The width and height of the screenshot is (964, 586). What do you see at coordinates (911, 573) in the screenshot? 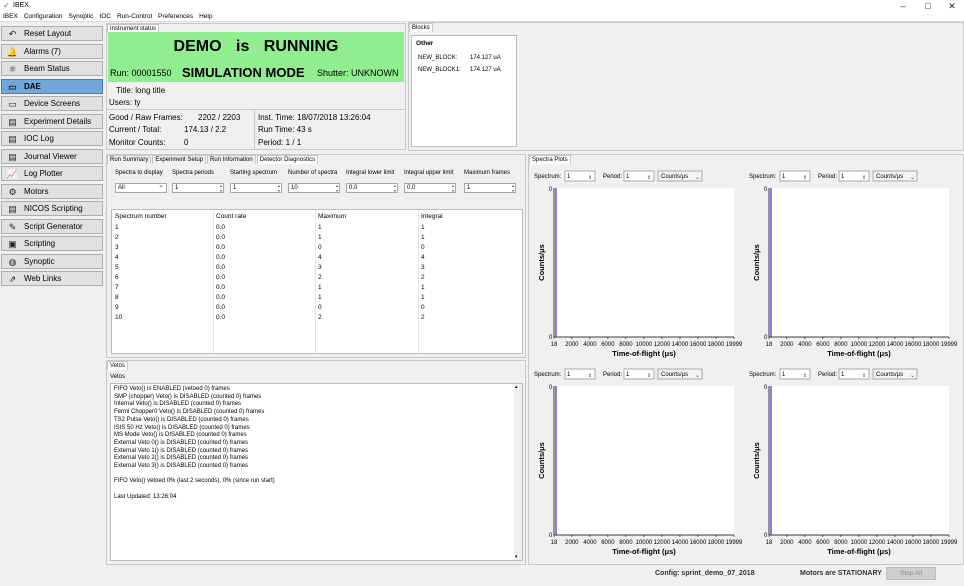
I see `stop-all-button: Stop All` at bounding box center [911, 573].